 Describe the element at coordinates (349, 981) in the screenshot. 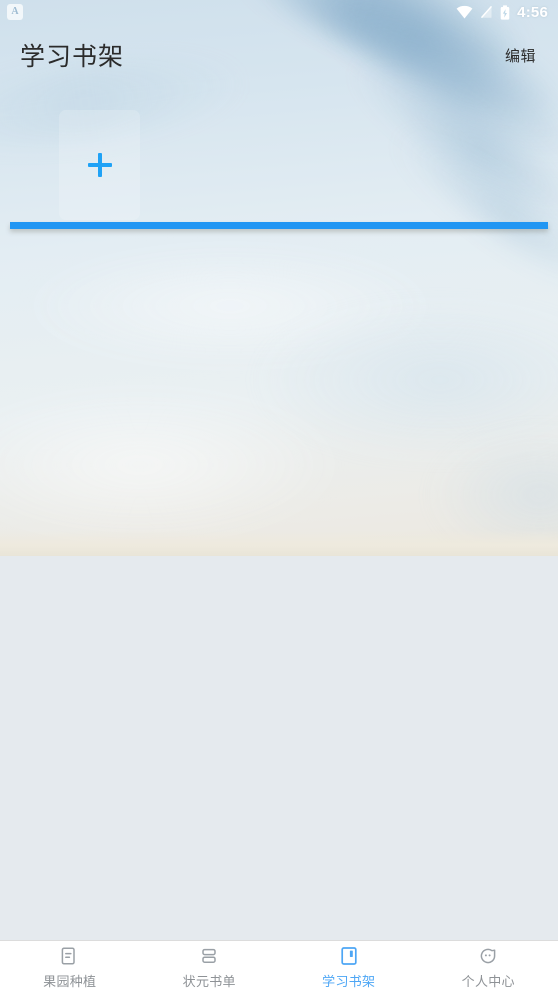

I see `nav-tab-label: 学习书架` at that location.